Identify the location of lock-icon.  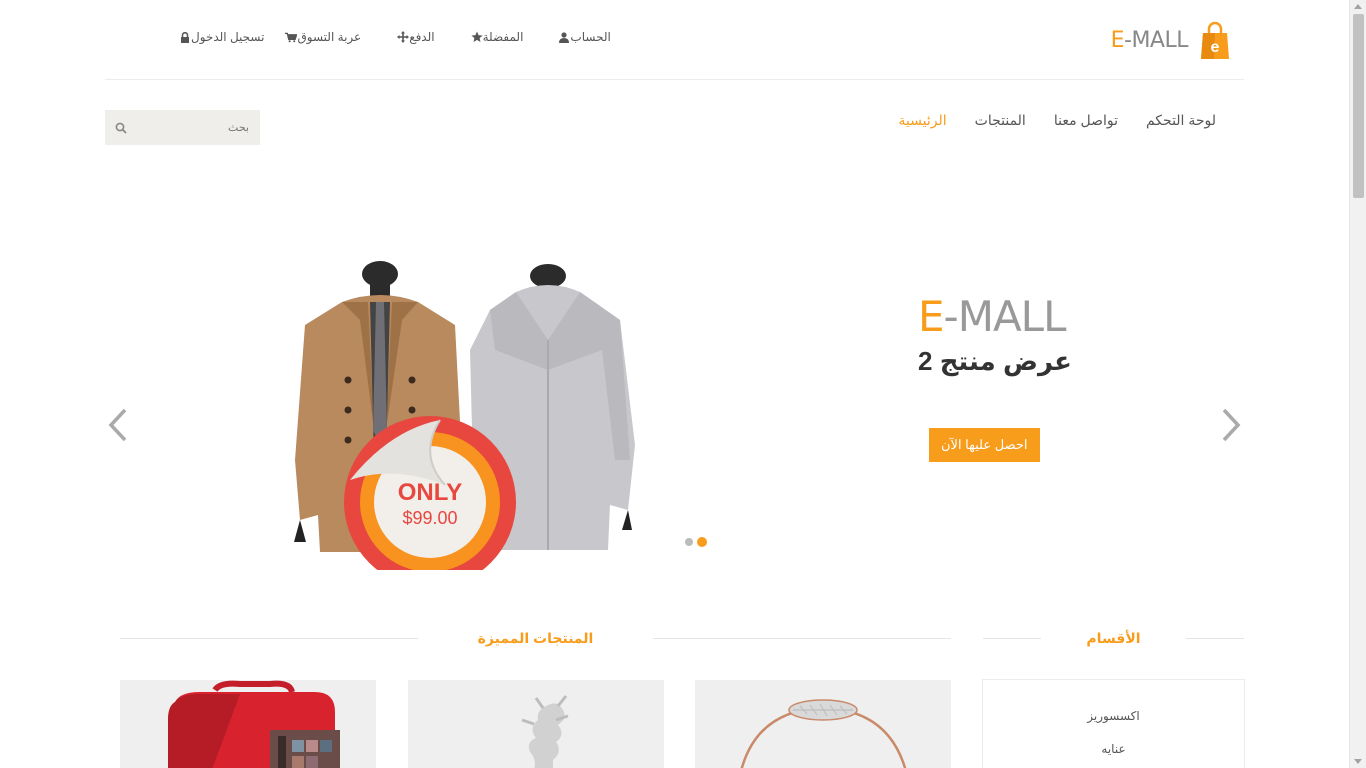
(185, 37).